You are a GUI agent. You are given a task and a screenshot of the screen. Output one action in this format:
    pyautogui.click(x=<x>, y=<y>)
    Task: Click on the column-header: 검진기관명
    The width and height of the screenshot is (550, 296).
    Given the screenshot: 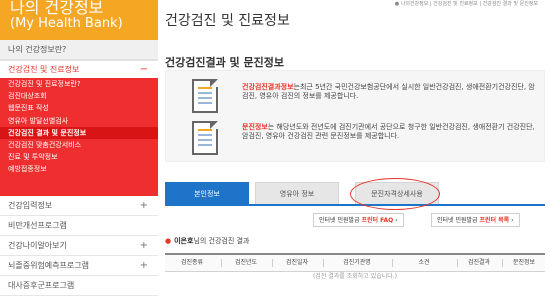 What is the action you would take?
    pyautogui.click(x=357, y=262)
    